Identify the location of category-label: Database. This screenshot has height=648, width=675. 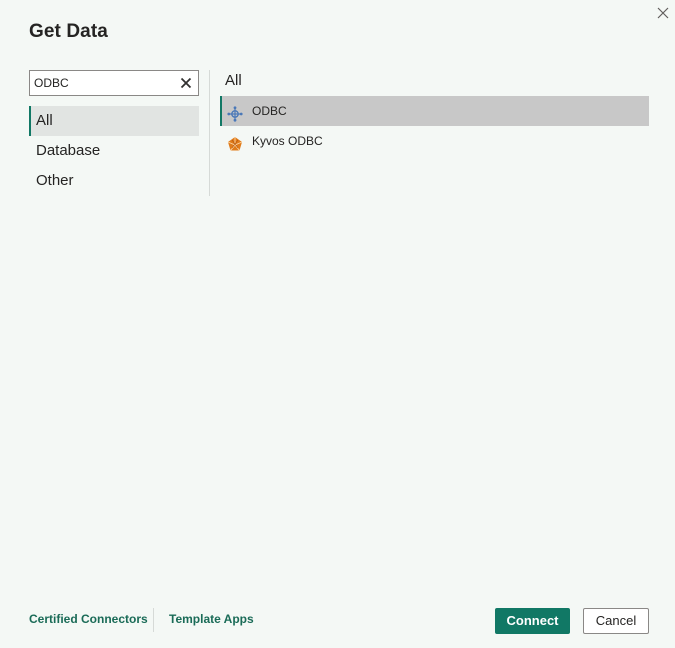
(68, 150).